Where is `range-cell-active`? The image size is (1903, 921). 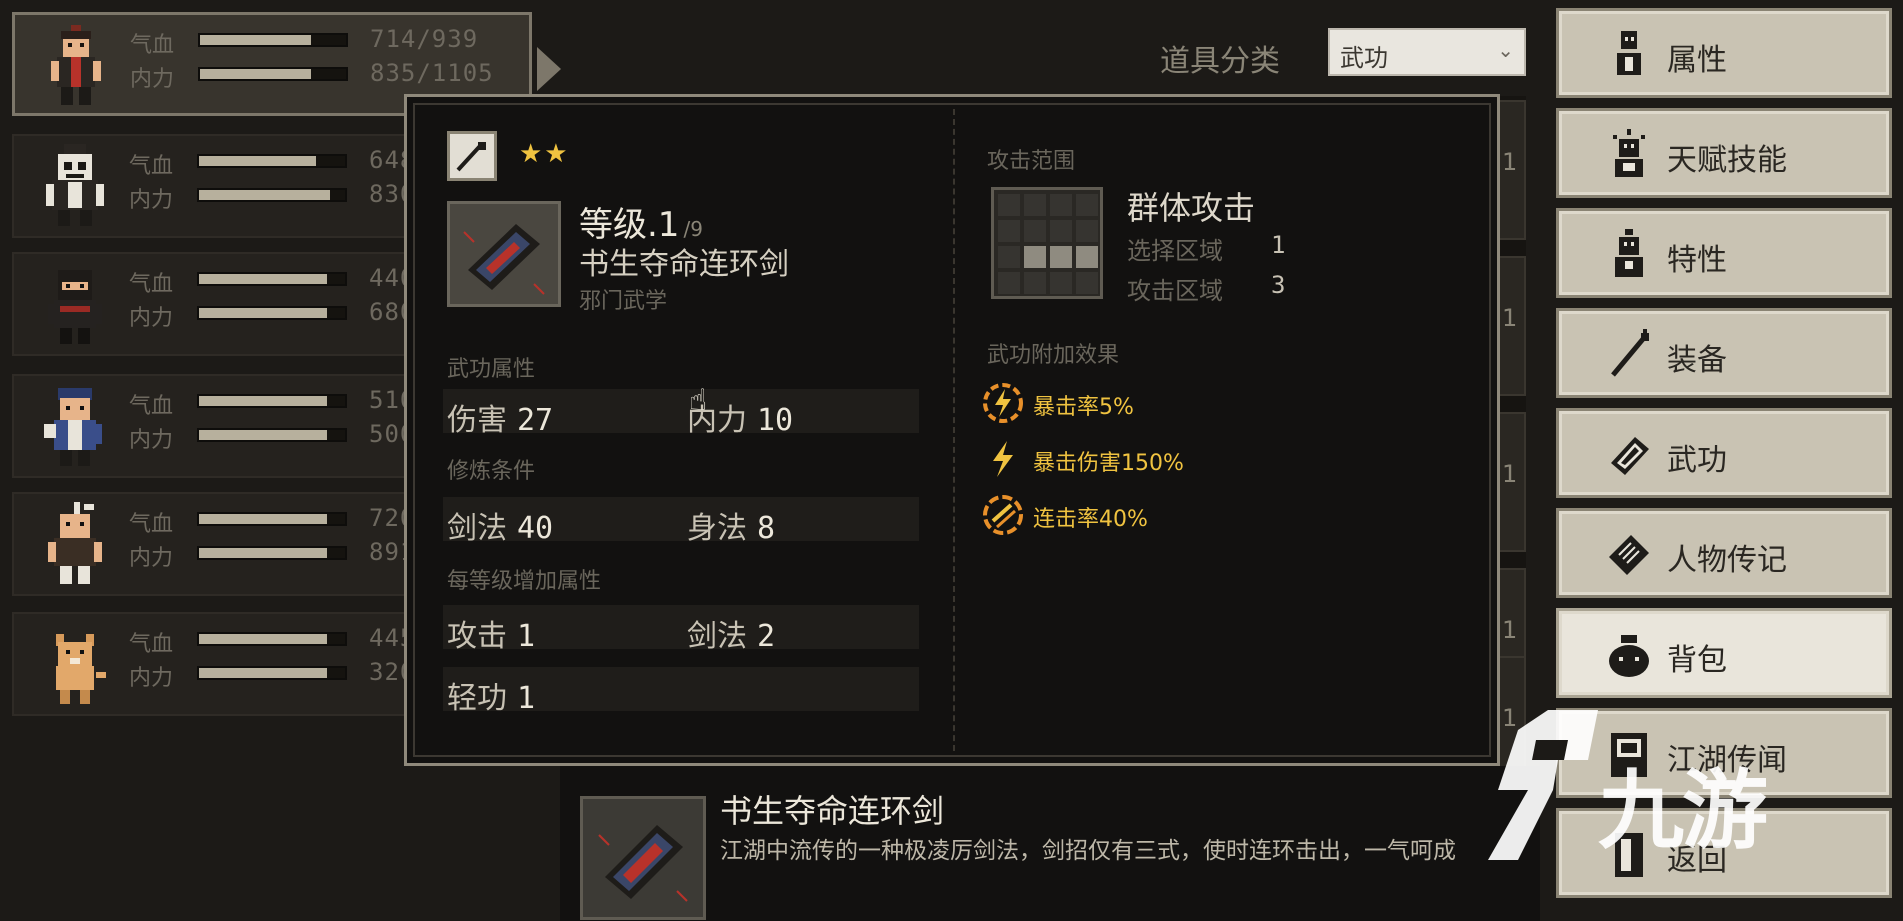
range-cell-active is located at coordinates (1061, 257).